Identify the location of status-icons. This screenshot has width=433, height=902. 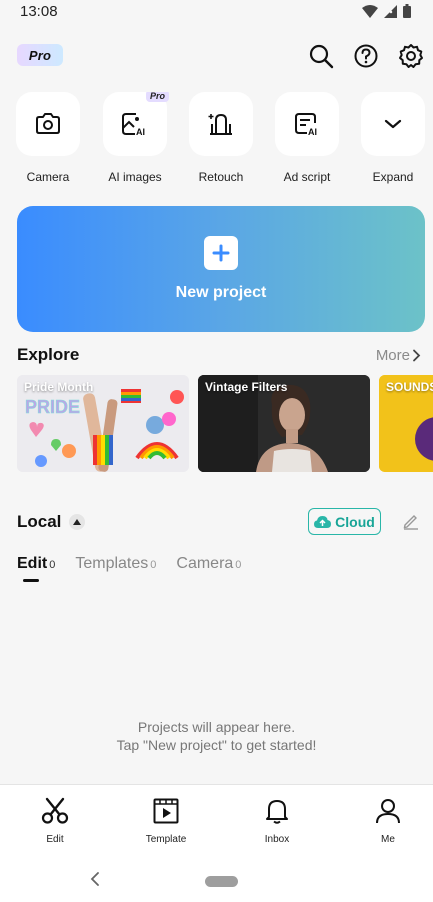
(386, 11).